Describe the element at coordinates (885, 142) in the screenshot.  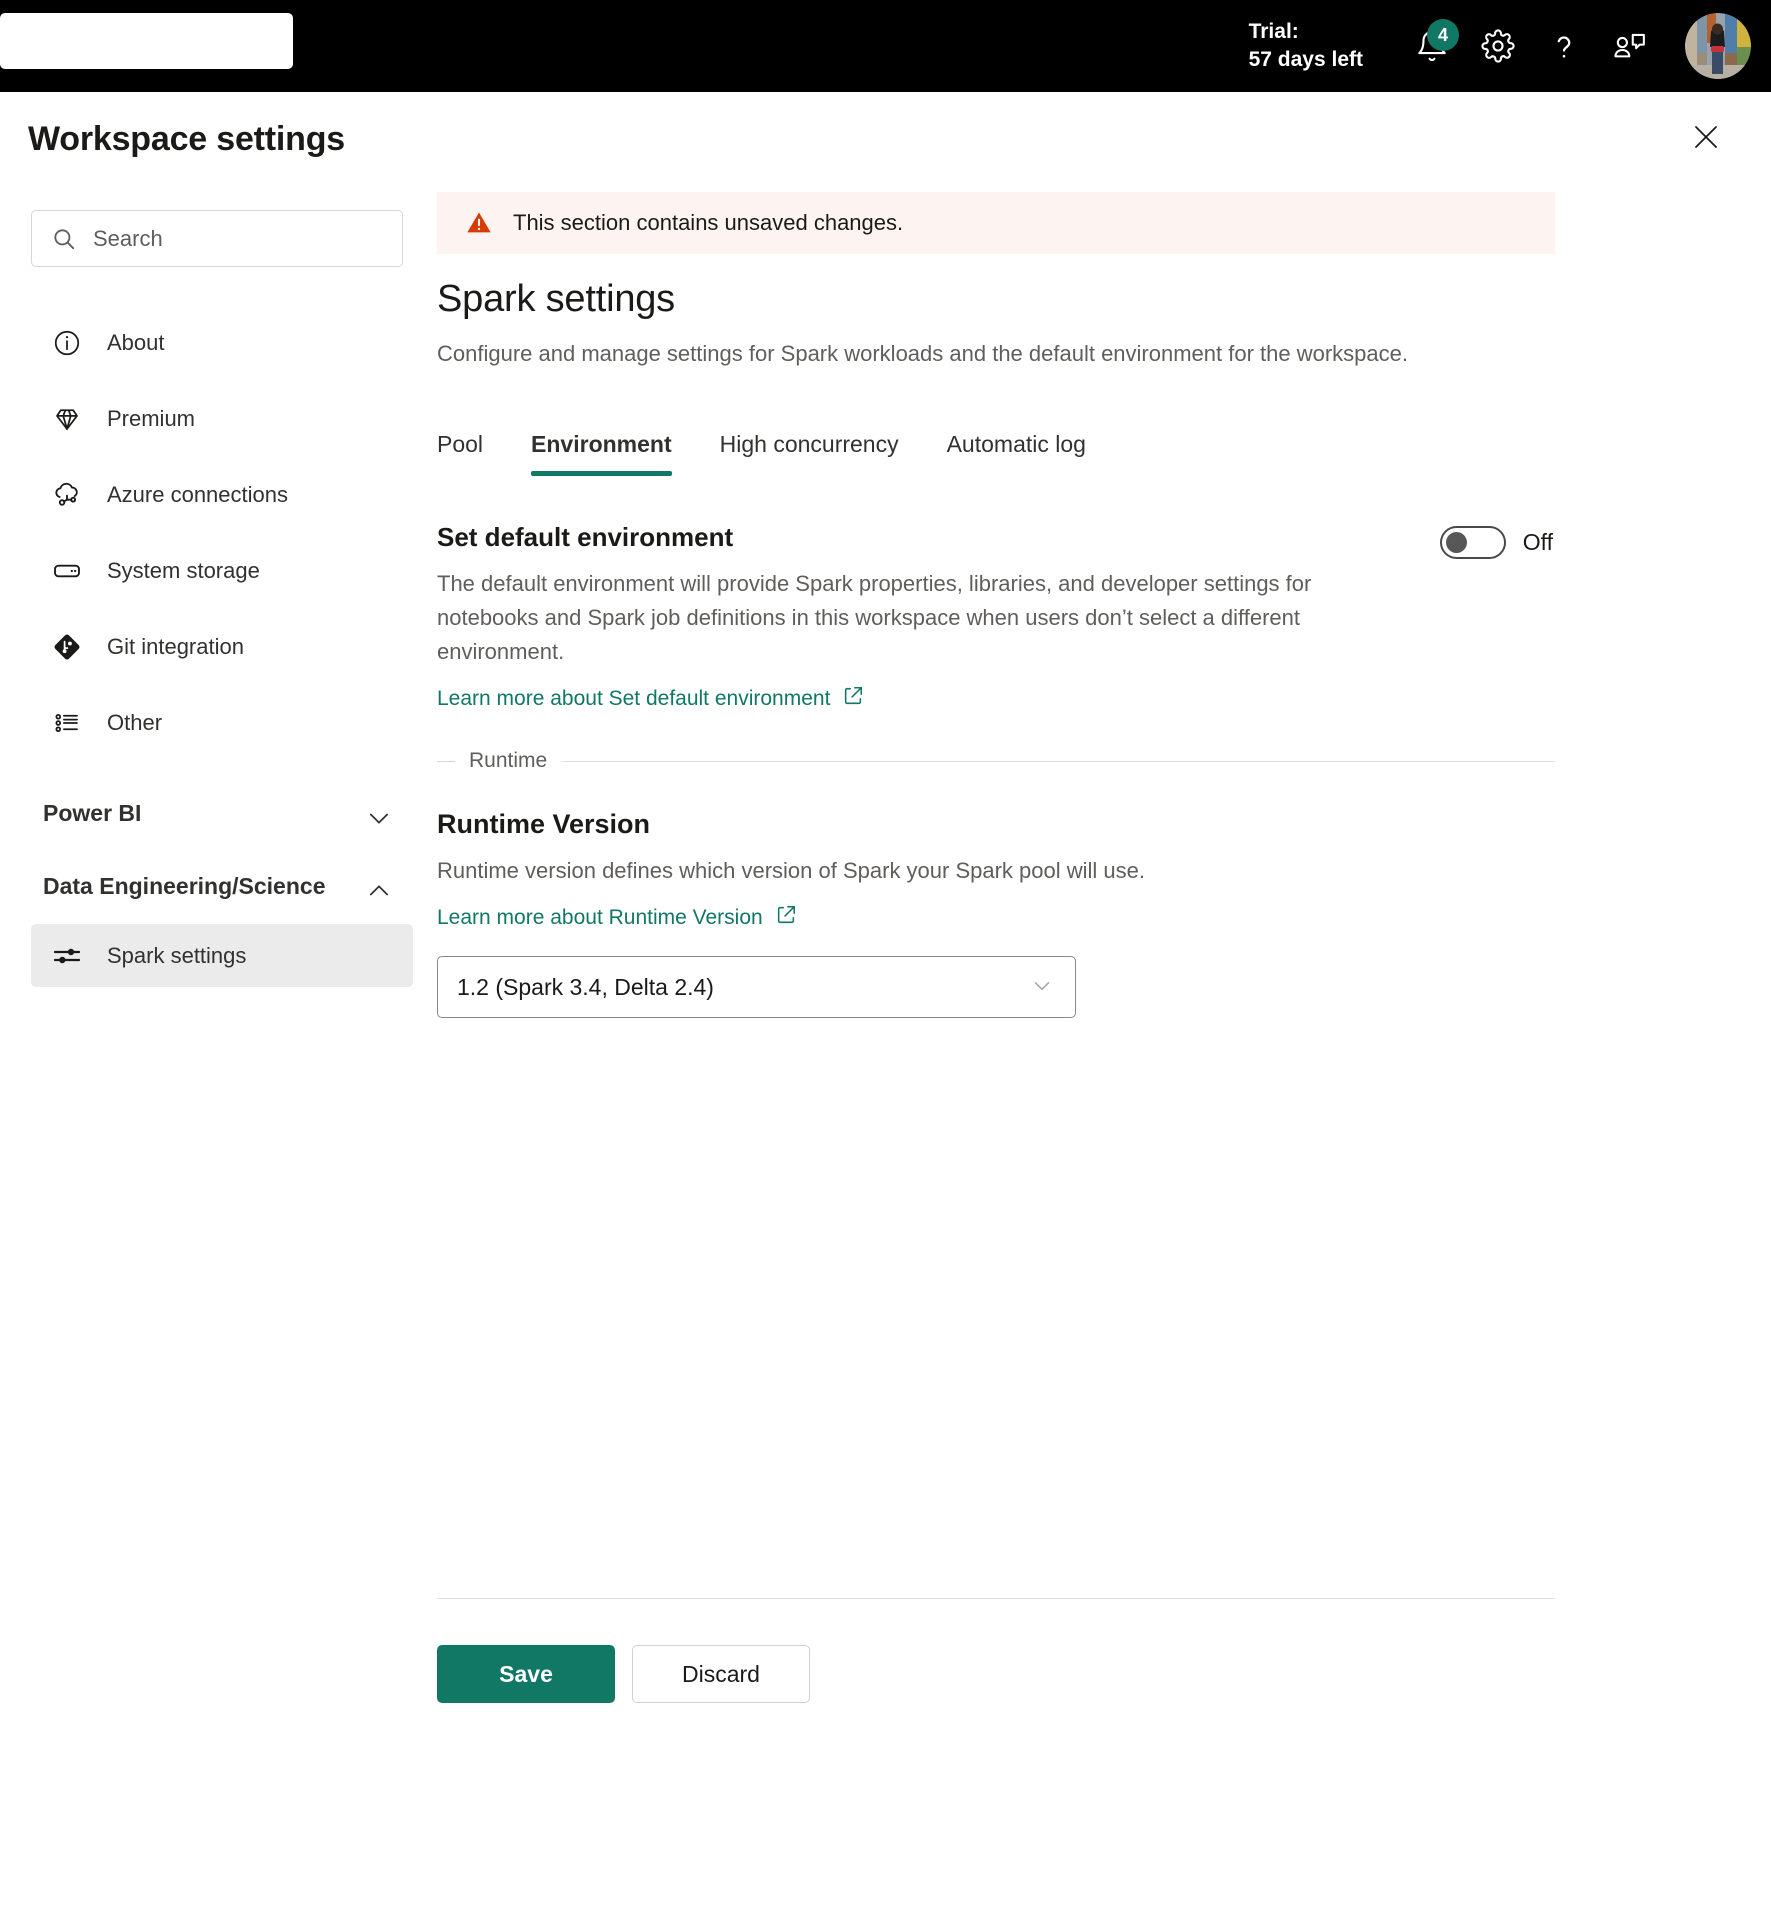
I see `dialog-header: Workspace settings` at that location.